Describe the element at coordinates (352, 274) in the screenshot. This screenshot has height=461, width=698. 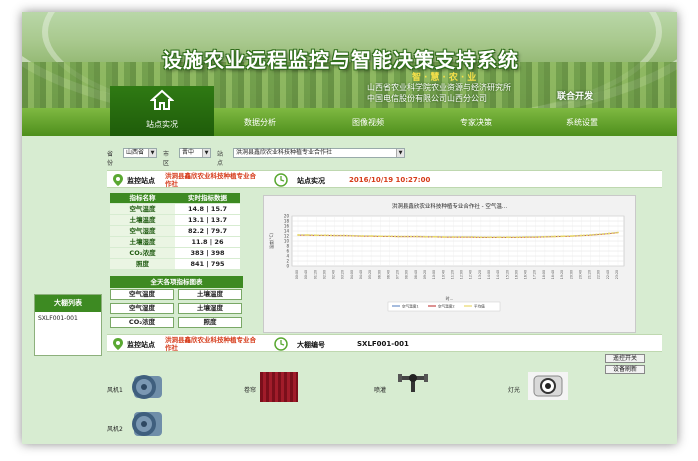
I see `x-tick-label: 04:00` at that location.